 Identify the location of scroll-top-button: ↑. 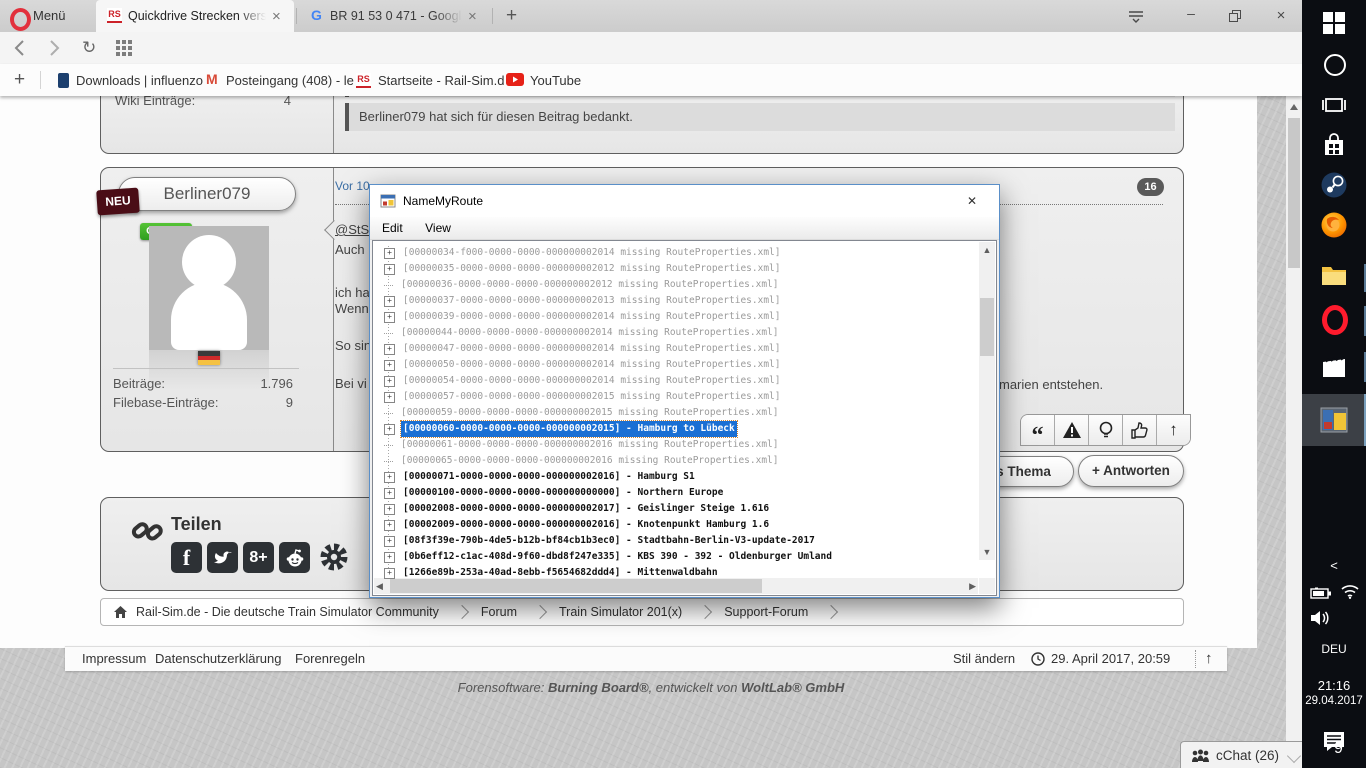
(1173, 430).